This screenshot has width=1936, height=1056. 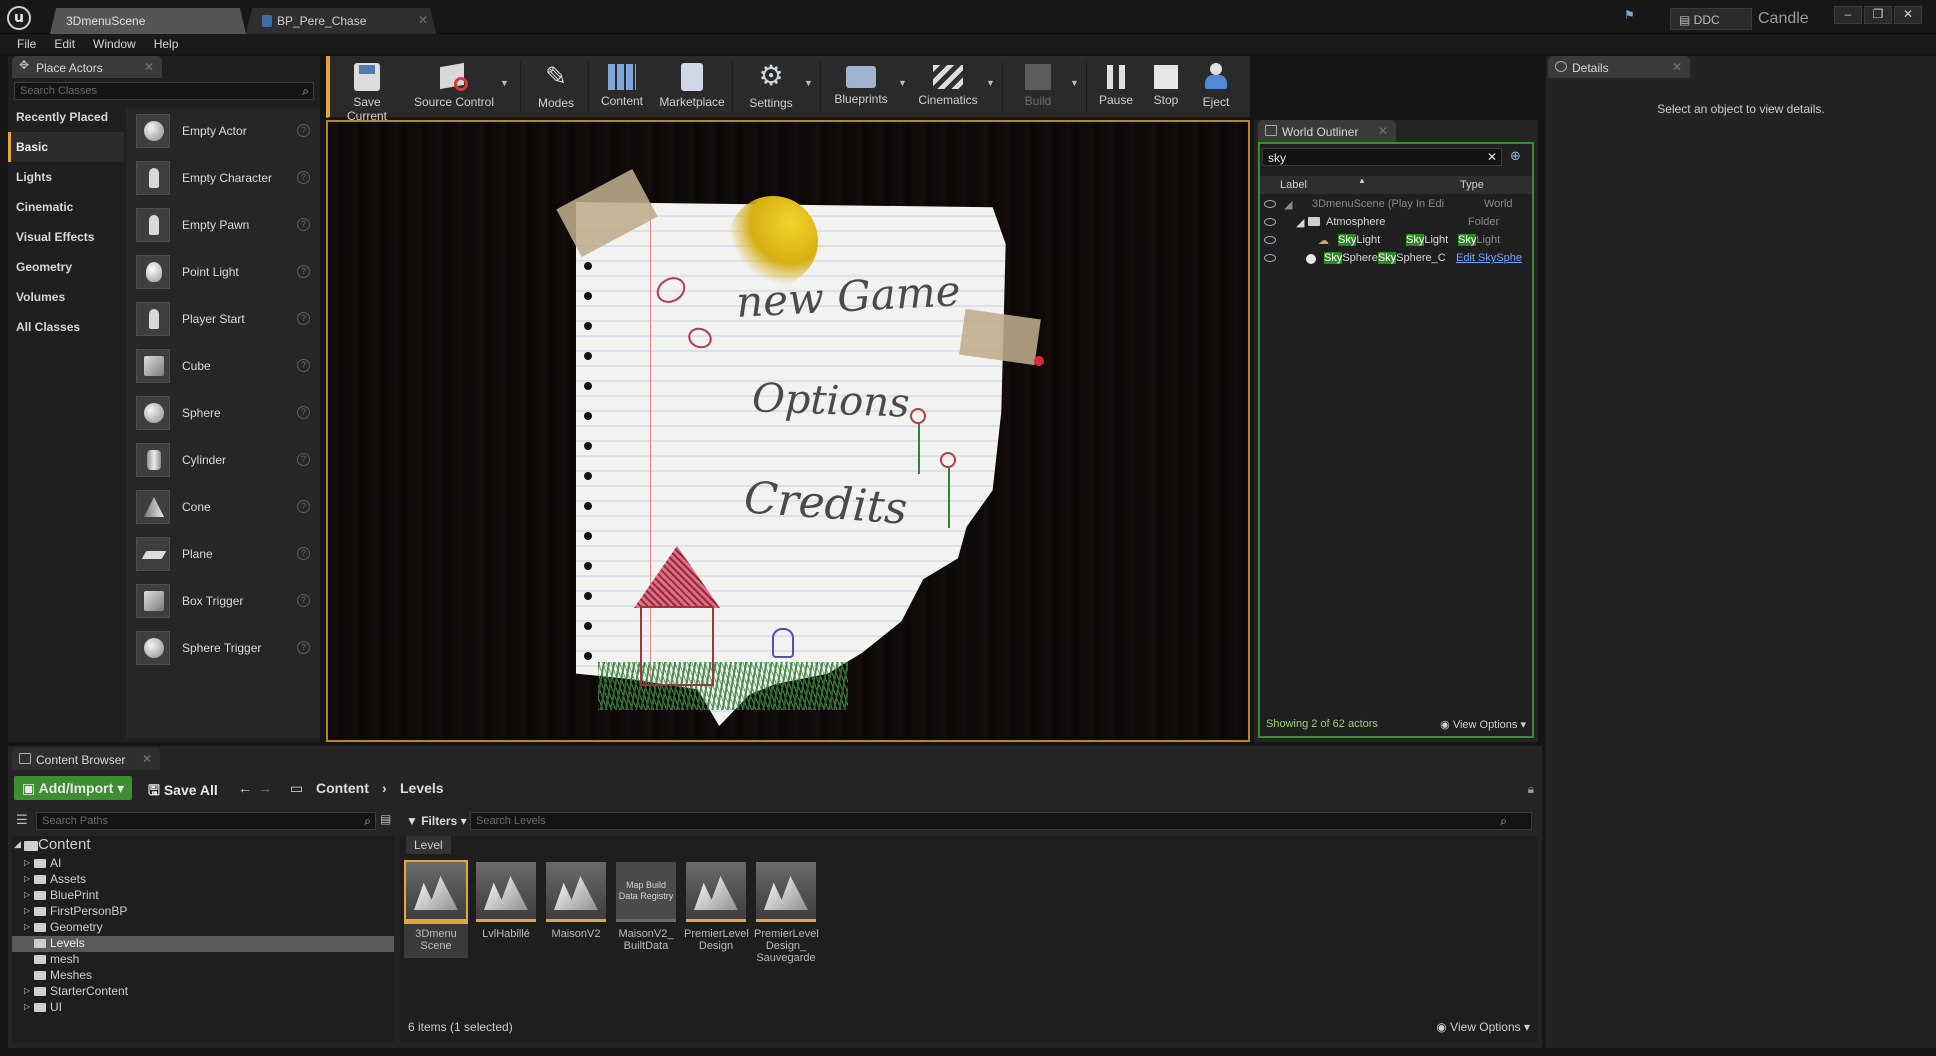 What do you see at coordinates (203, 1008) in the screenshot?
I see `tree-item-ui: ▷ UI` at bounding box center [203, 1008].